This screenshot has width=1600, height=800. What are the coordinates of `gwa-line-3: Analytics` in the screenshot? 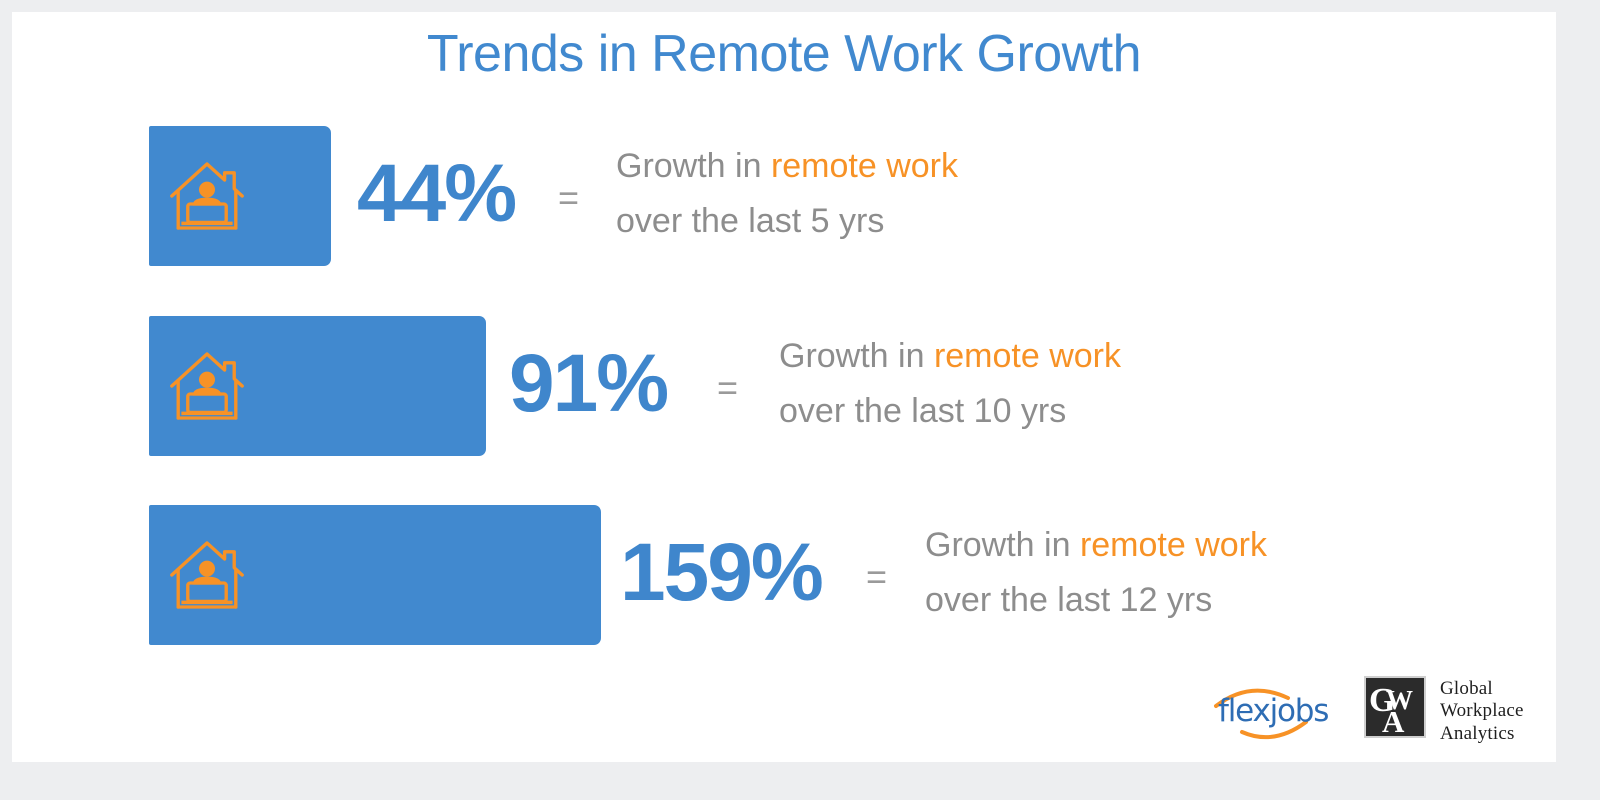 It's located at (1477, 733).